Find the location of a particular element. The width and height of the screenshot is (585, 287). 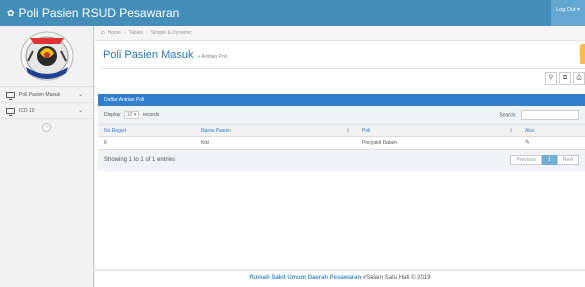

hospital-logo is located at coordinates (46, 56).